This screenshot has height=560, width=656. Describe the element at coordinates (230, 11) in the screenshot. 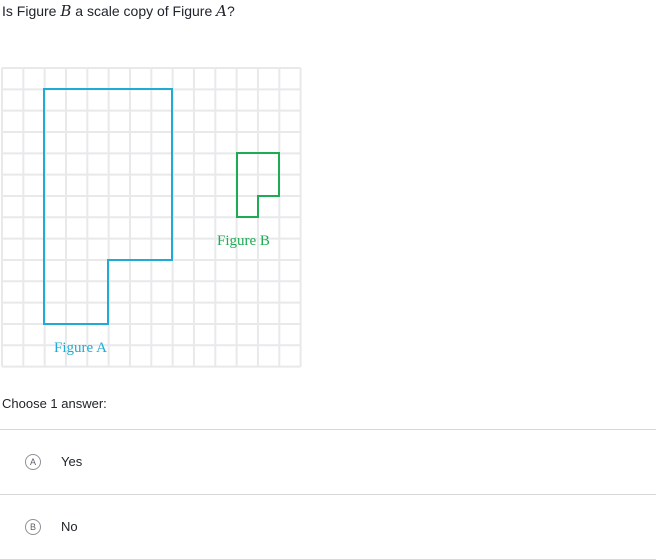

I see `question-suffix: ?` at that location.